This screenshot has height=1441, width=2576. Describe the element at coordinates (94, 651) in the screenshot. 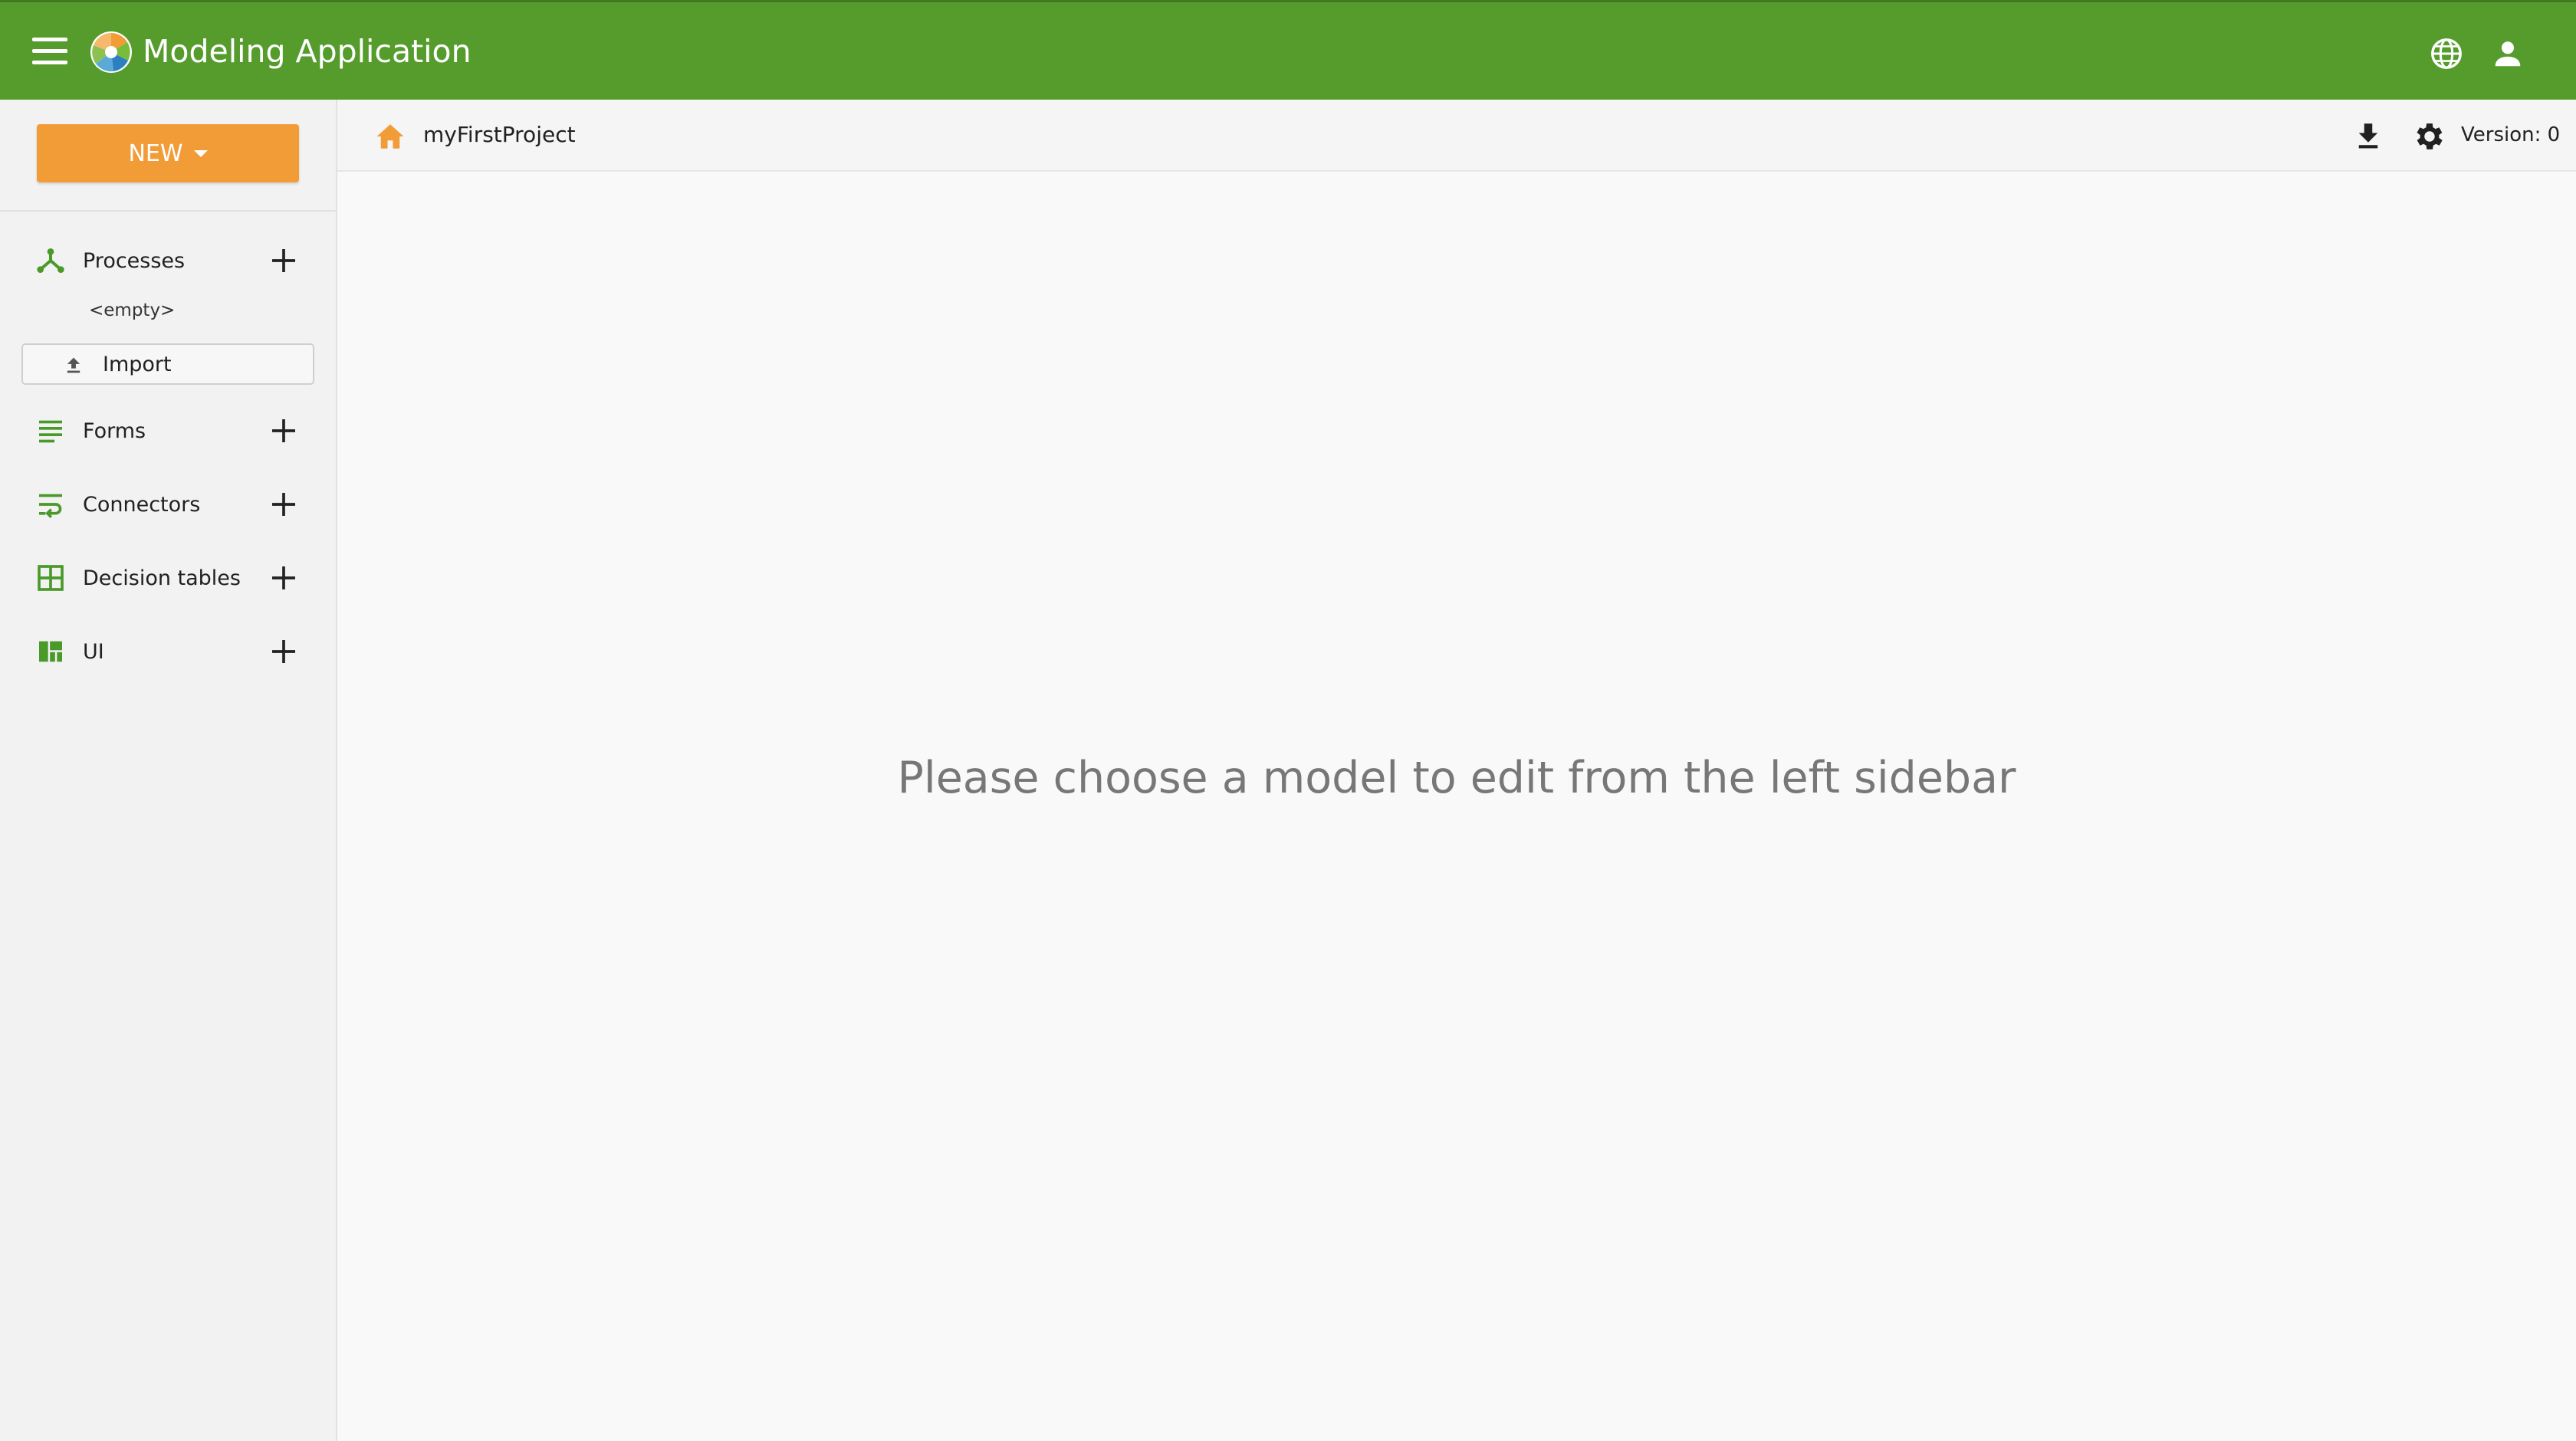

I see `sidebar-item-label: UI` at that location.